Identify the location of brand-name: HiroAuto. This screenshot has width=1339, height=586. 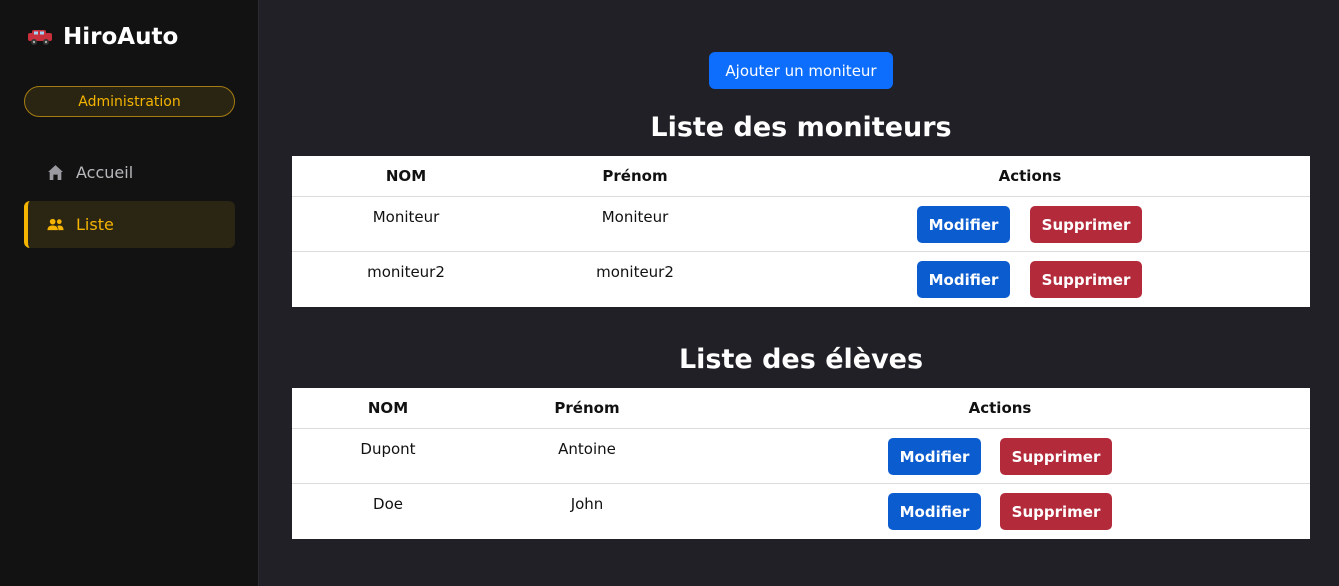
(121, 37).